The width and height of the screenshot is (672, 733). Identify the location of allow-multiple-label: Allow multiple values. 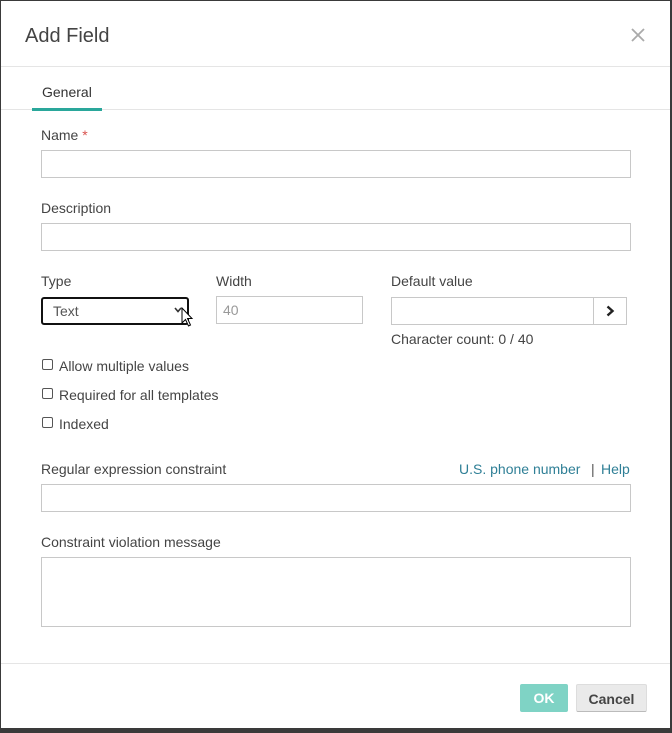
(124, 366).